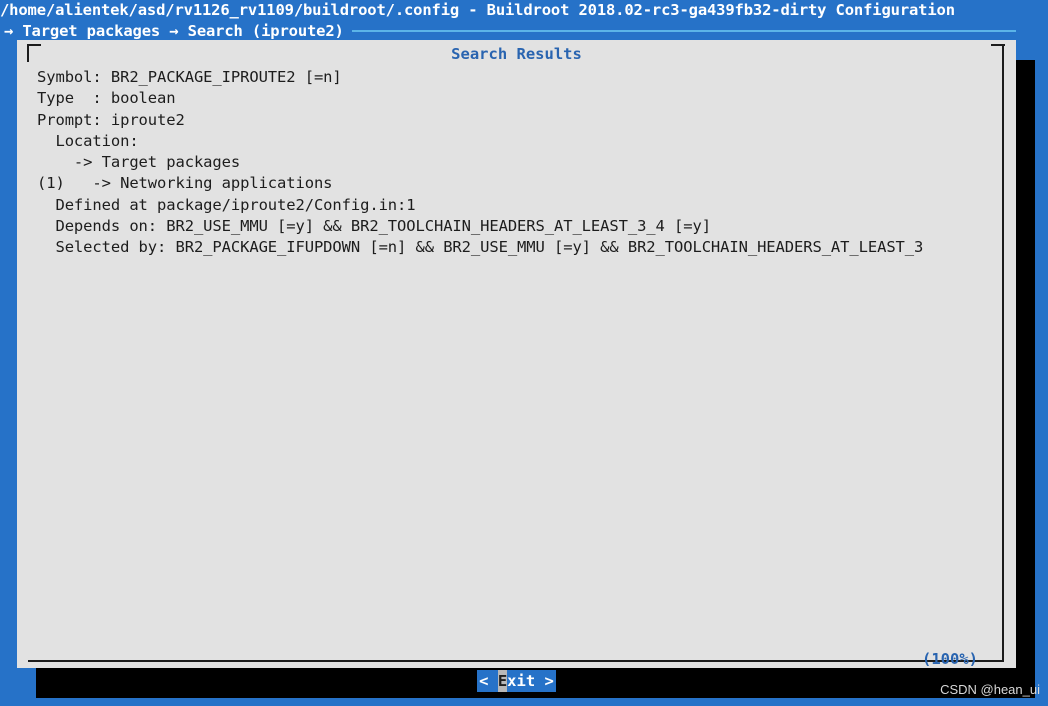  What do you see at coordinates (88, 140) in the screenshot?
I see `result-line: Location:` at bounding box center [88, 140].